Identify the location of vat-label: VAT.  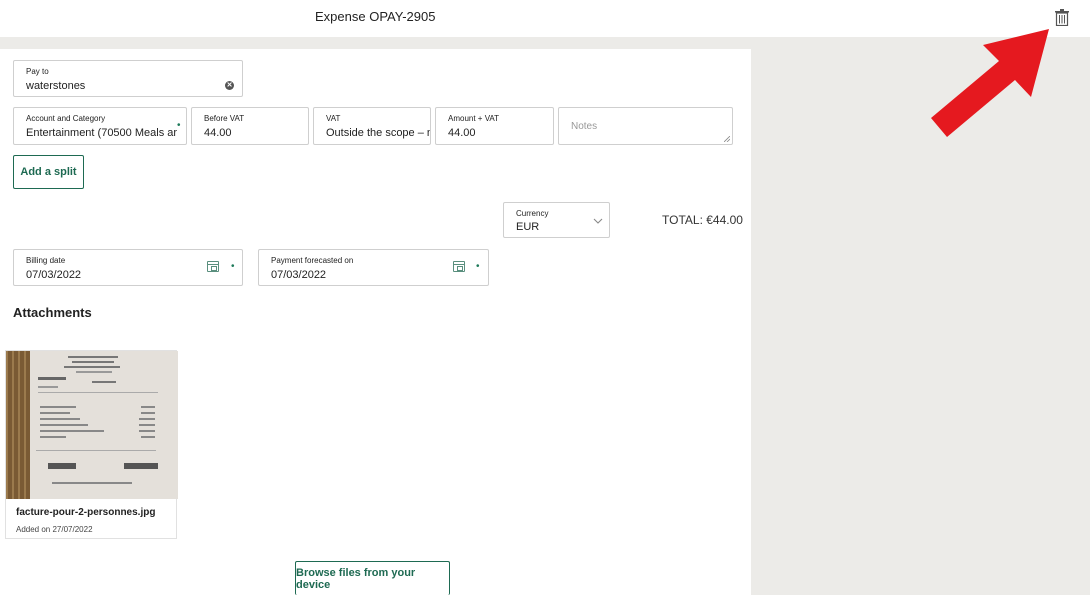
(333, 118).